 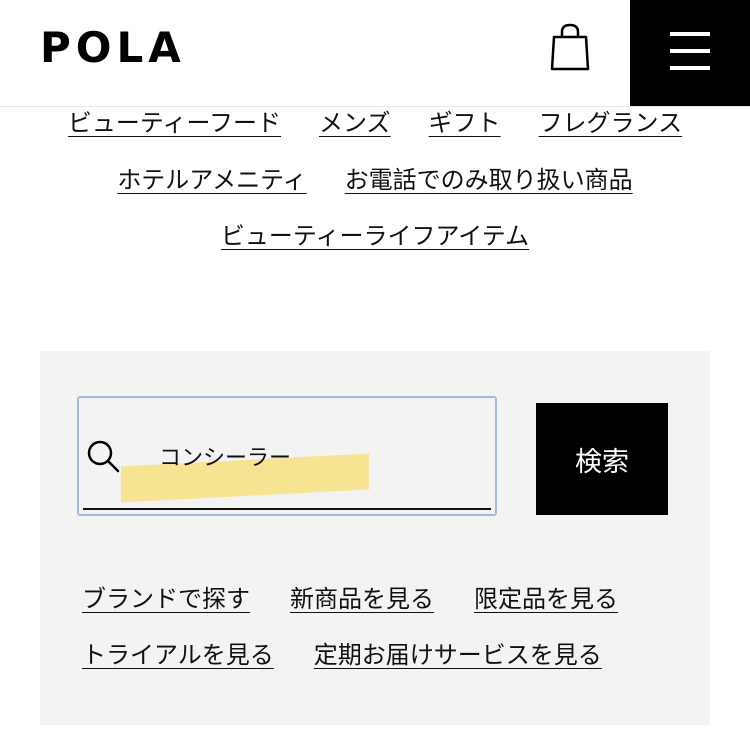 I want to click on link-subscription-service: 定期お届けサービスを見る, so click(x=458, y=655).